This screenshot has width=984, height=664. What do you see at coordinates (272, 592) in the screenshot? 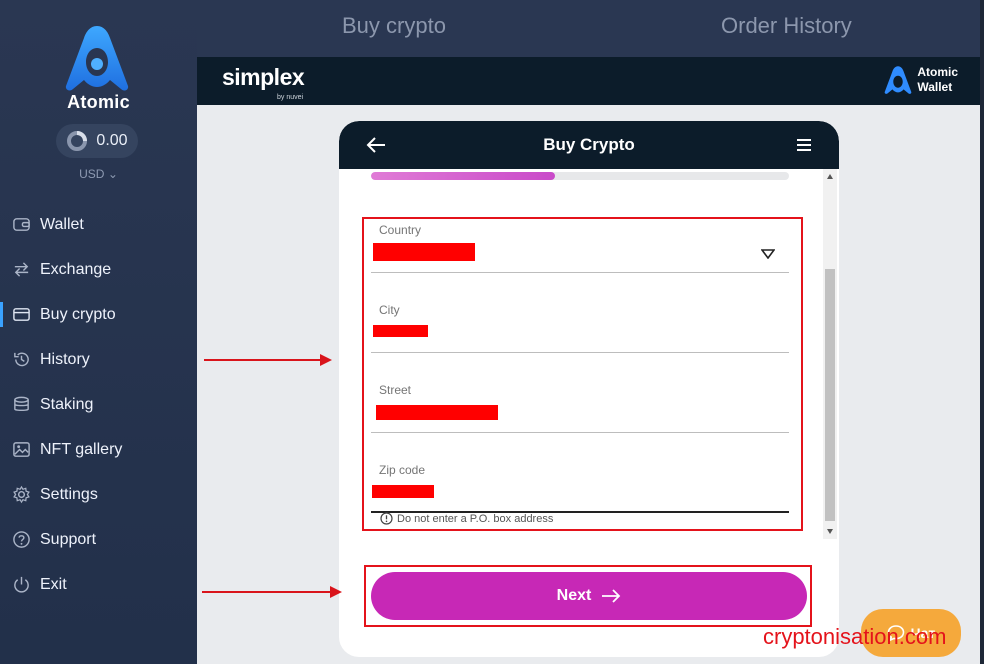
I see `annotation-arrow-next` at bounding box center [272, 592].